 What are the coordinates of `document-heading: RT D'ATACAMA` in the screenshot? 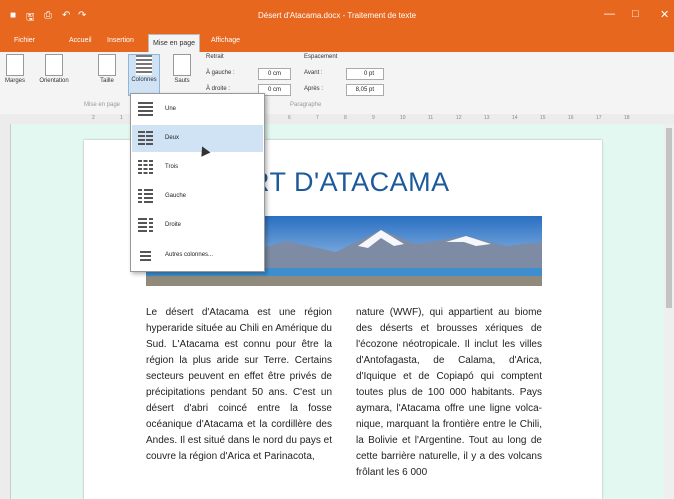 It's located at (350, 182).